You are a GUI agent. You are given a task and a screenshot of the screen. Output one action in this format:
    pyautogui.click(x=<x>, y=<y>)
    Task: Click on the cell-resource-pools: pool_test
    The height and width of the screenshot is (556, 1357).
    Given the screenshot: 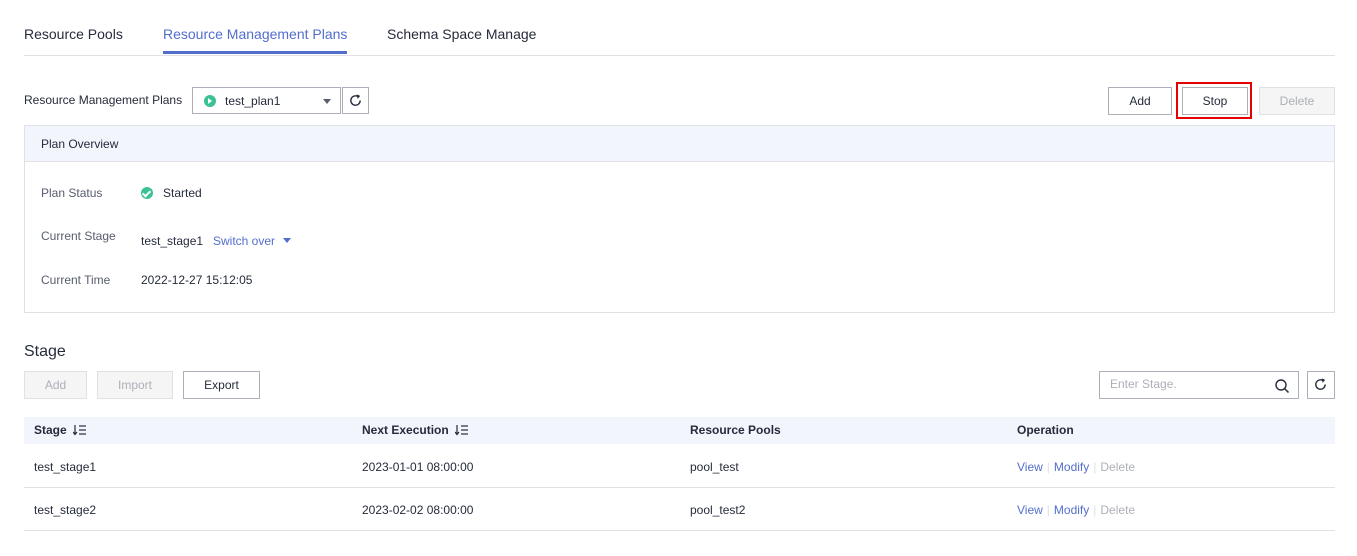 What is the action you would take?
    pyautogui.click(x=714, y=467)
    